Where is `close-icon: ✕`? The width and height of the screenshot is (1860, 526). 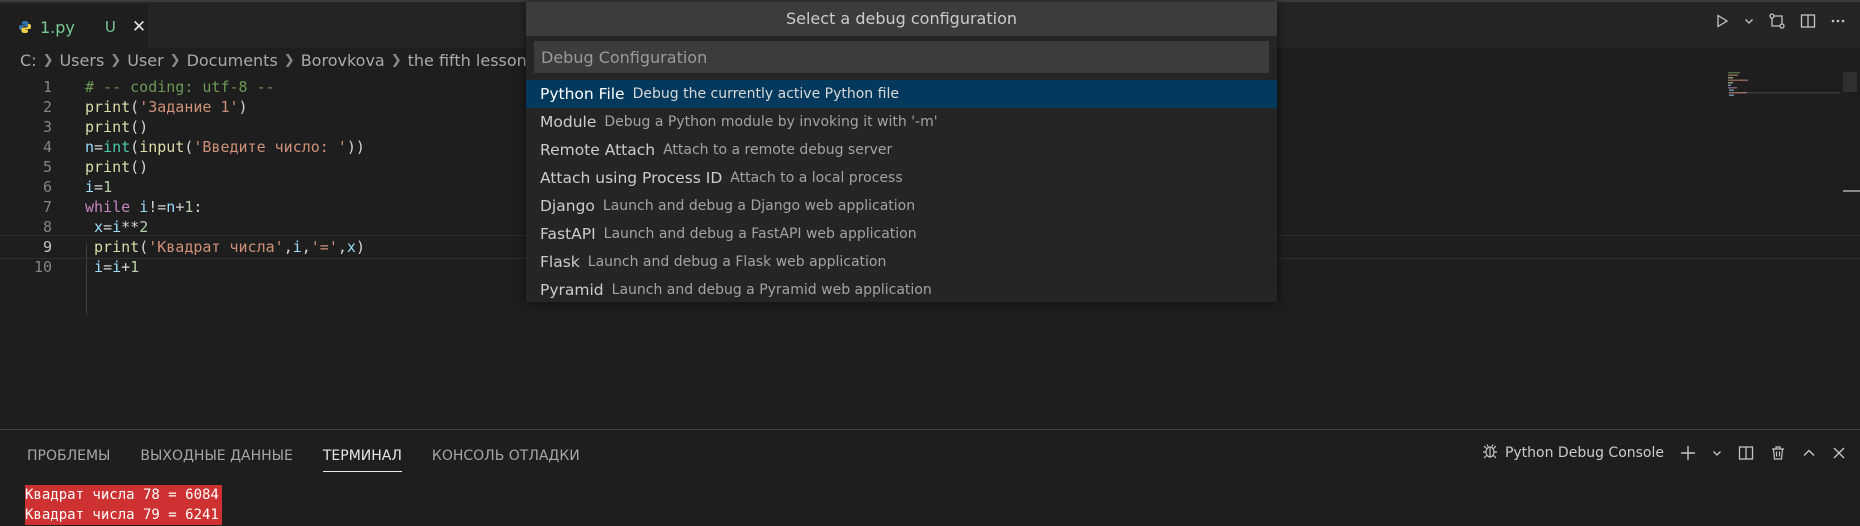
close-icon: ✕ is located at coordinates (139, 27).